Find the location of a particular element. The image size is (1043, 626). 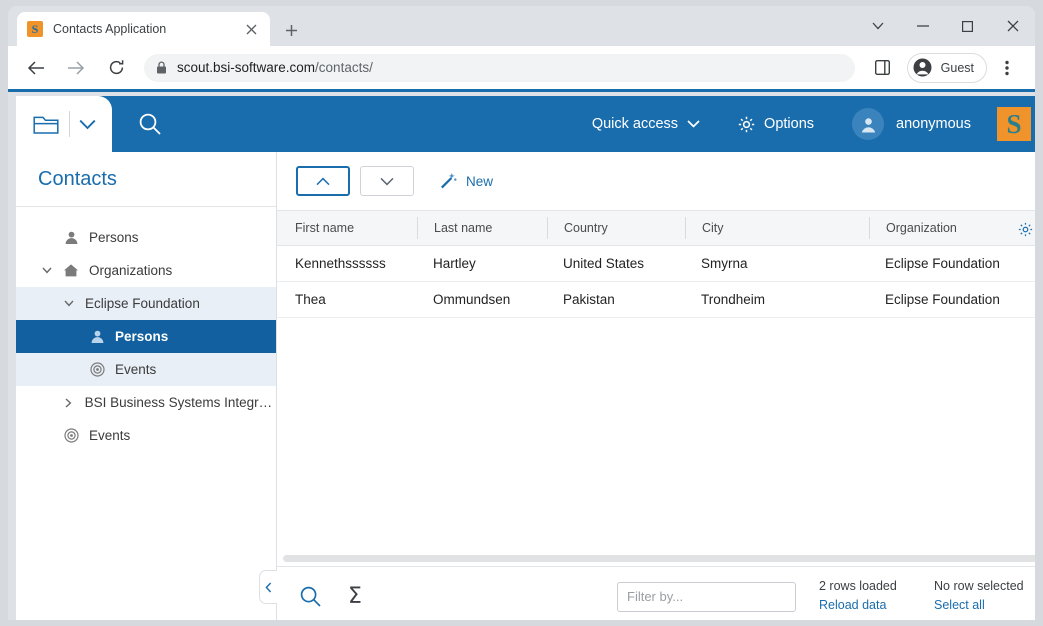

window-controls is located at coordinates (945, 26).